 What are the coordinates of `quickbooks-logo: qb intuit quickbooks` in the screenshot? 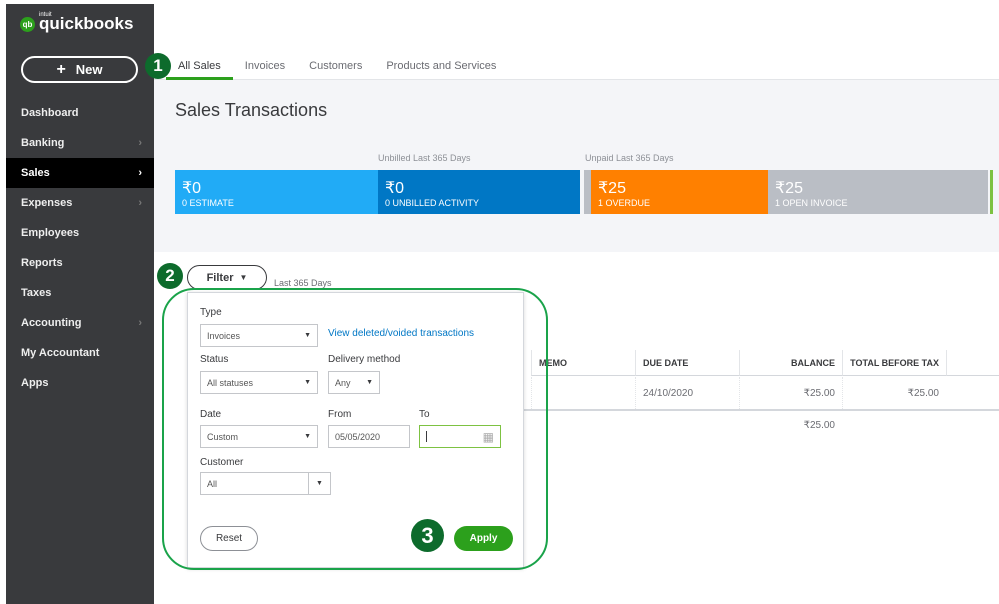 It's located at (77, 23).